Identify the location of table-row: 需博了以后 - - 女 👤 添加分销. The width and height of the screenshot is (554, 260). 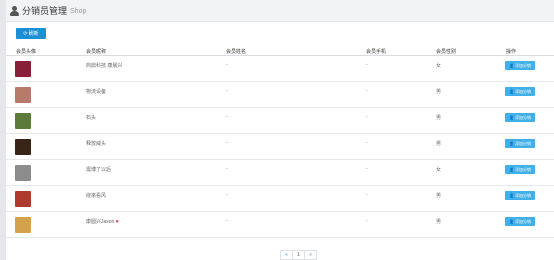
(280, 173).